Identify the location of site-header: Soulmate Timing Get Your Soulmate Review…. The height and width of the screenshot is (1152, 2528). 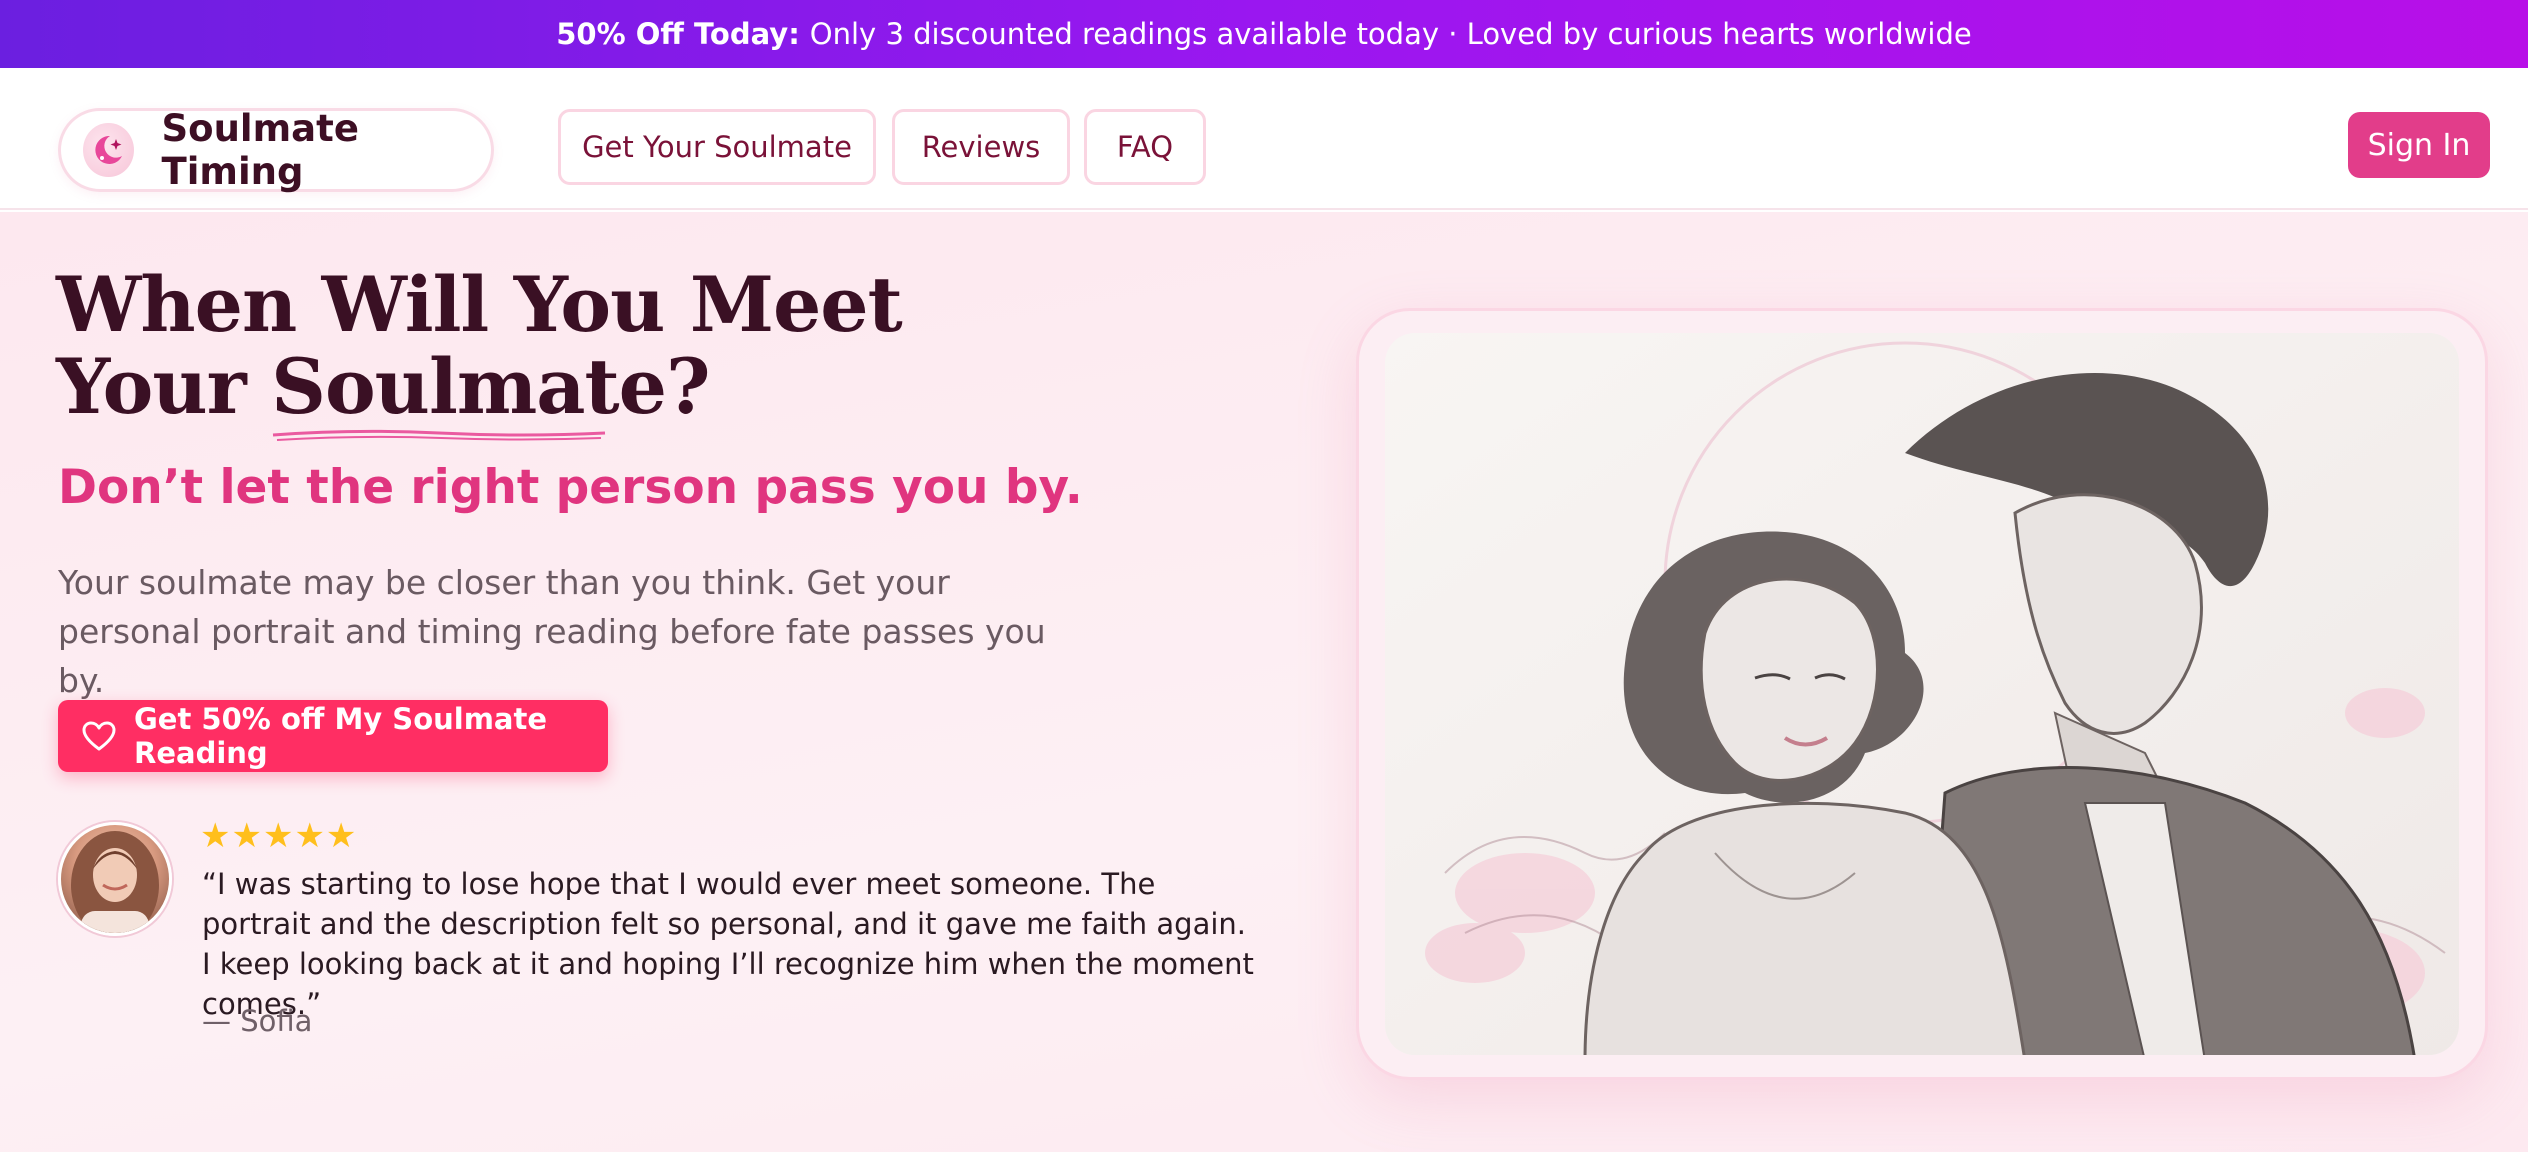
(1264, 139).